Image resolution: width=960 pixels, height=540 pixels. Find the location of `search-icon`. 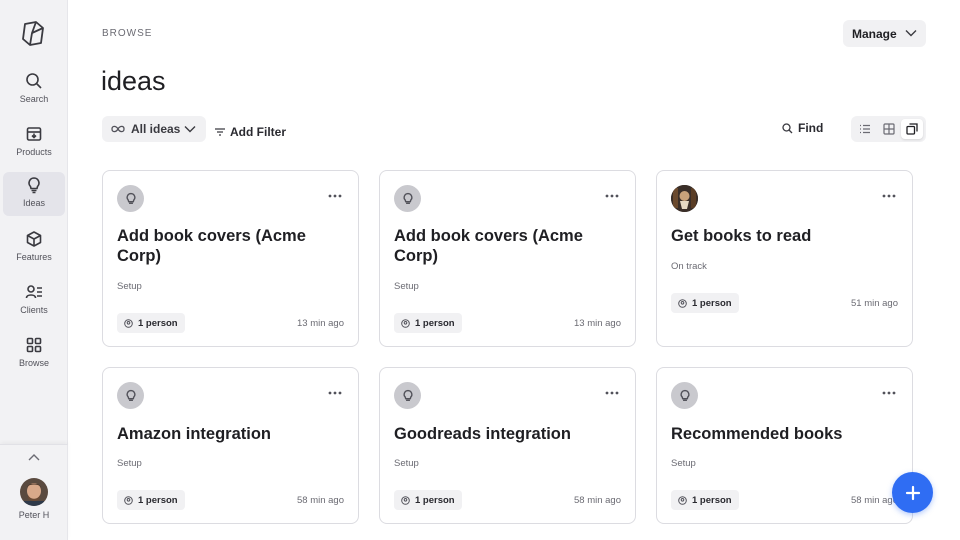

search-icon is located at coordinates (787, 127).